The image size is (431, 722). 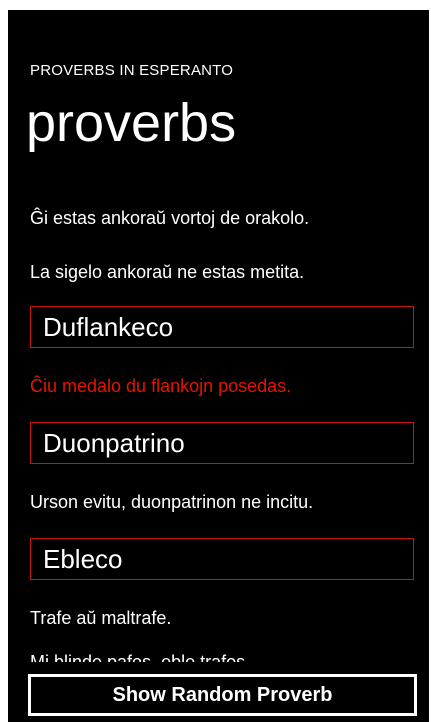 I want to click on proverb-item: Ĝi estas ankoraŭ vortoj de orakolo., so click(x=169, y=218).